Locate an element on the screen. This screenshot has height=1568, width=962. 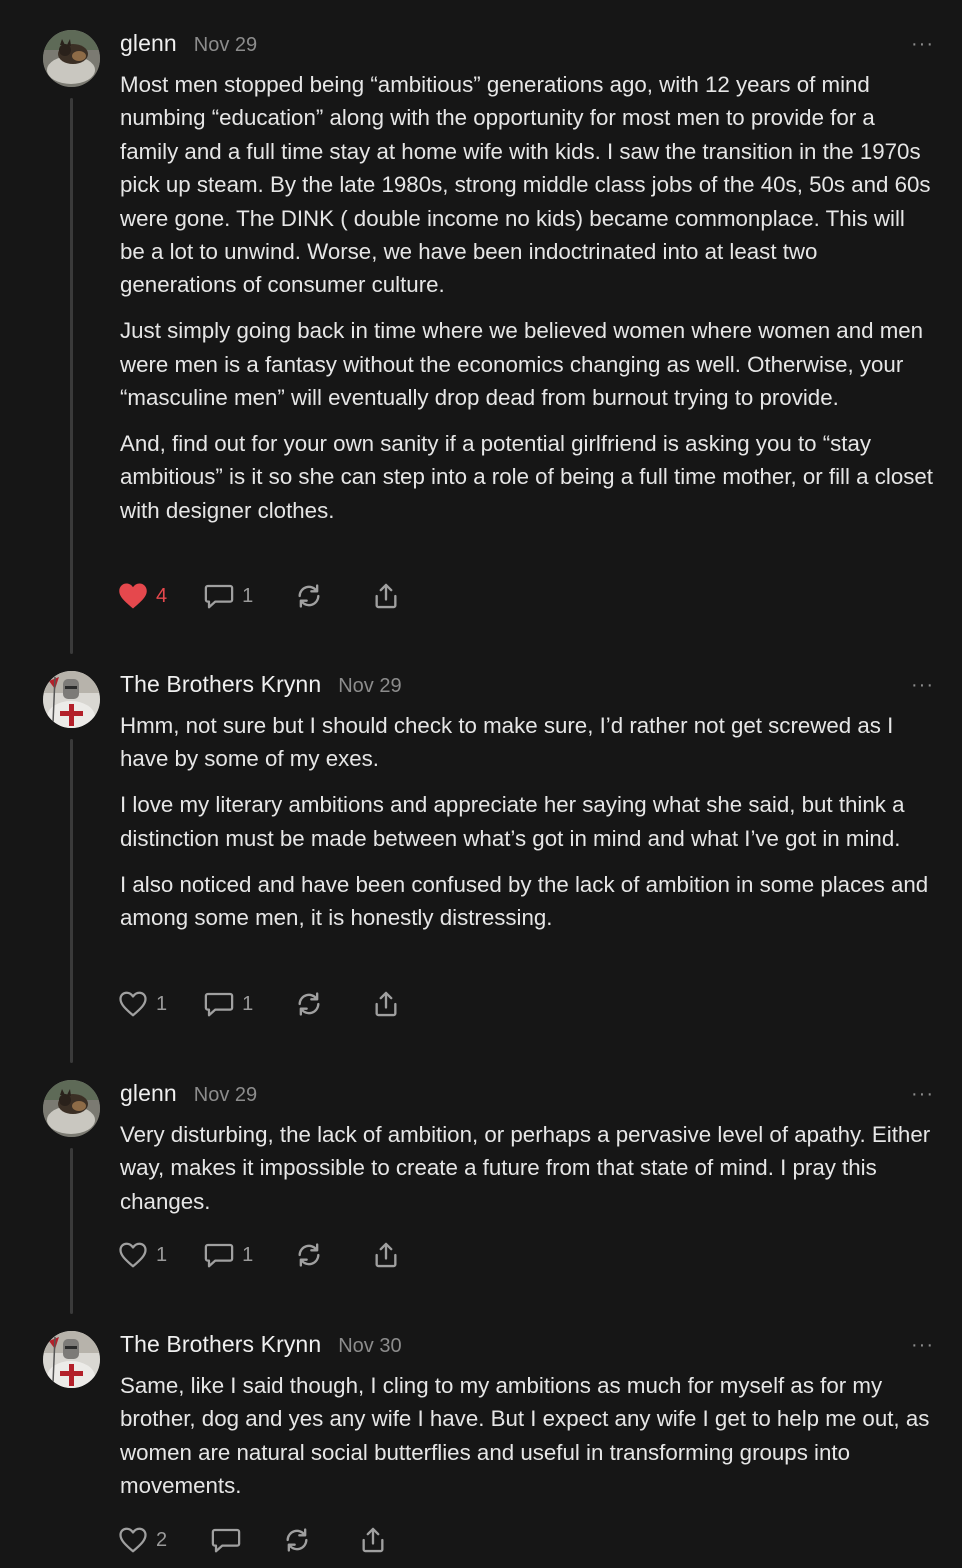
like-count: 4 is located at coordinates (162, 595).